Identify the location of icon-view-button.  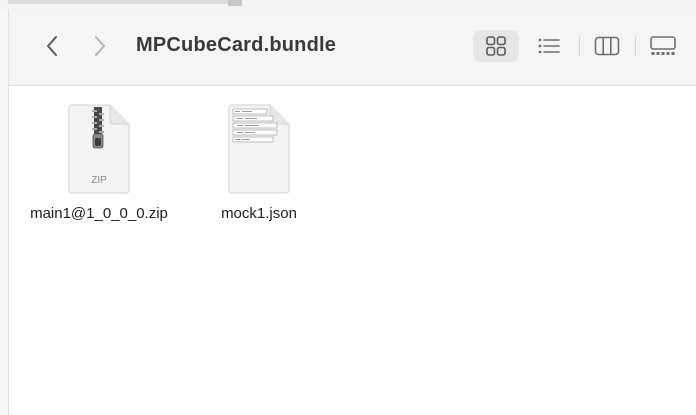
(496, 46).